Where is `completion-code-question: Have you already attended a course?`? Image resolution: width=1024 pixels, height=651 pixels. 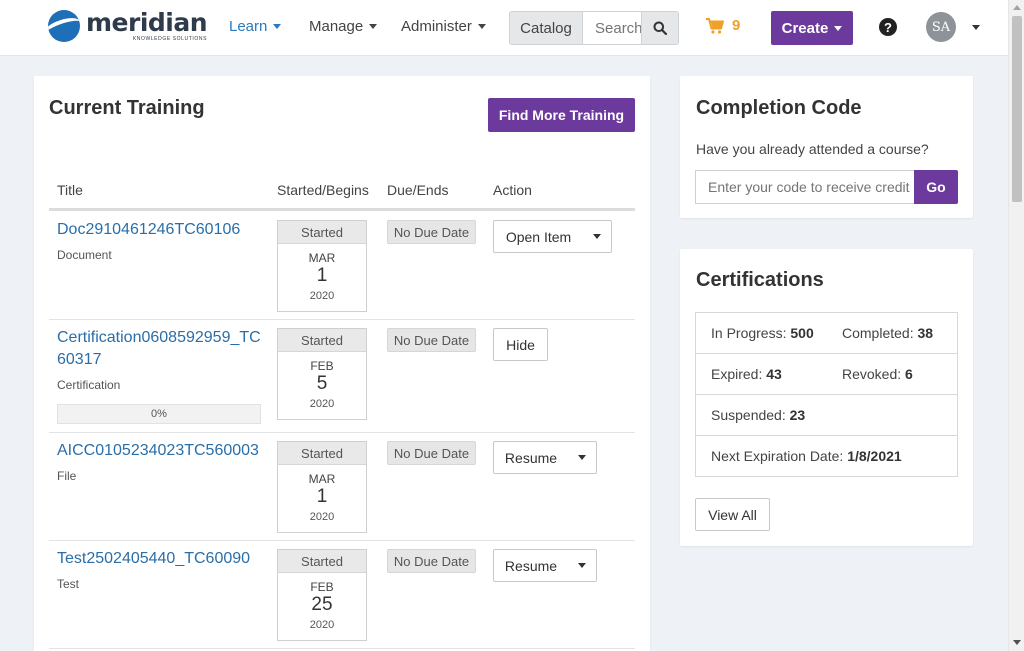
completion-code-question: Have you already attended a course? is located at coordinates (812, 149).